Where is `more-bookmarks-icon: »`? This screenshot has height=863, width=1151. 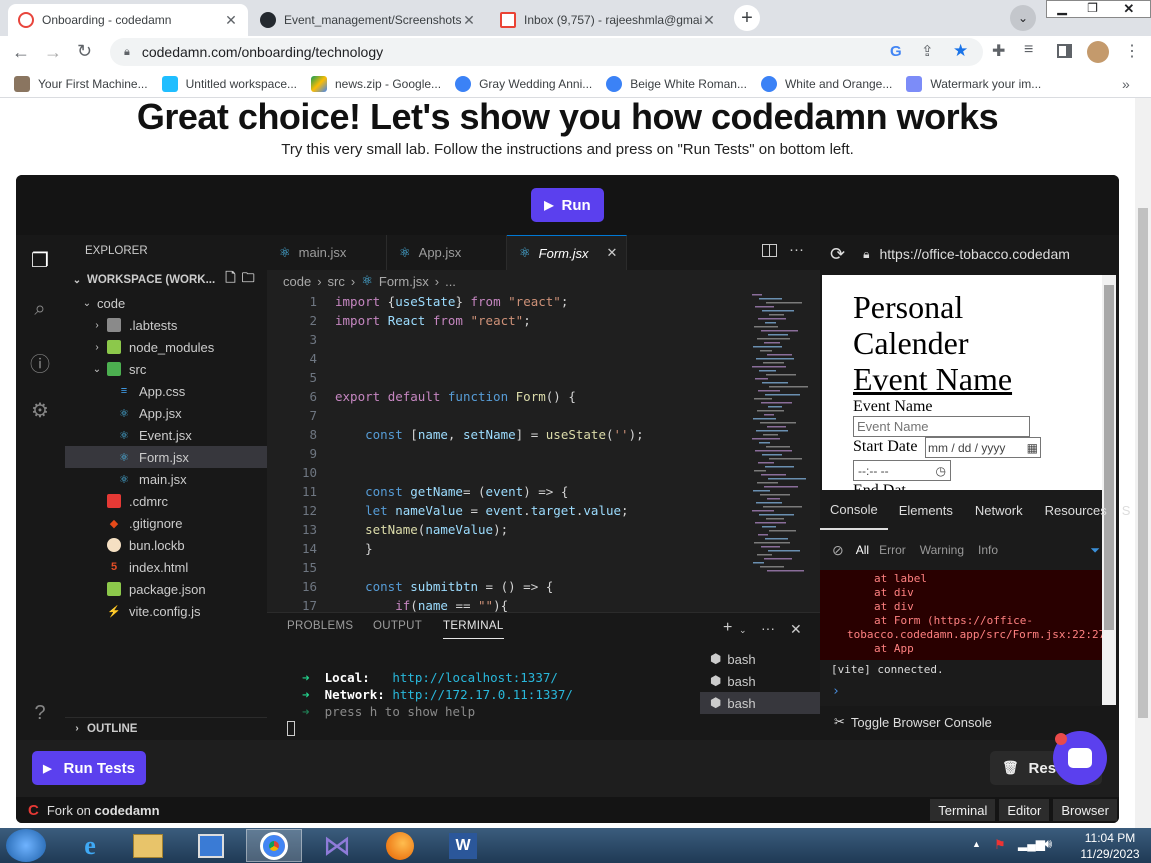 more-bookmarks-icon: » is located at coordinates (1126, 84).